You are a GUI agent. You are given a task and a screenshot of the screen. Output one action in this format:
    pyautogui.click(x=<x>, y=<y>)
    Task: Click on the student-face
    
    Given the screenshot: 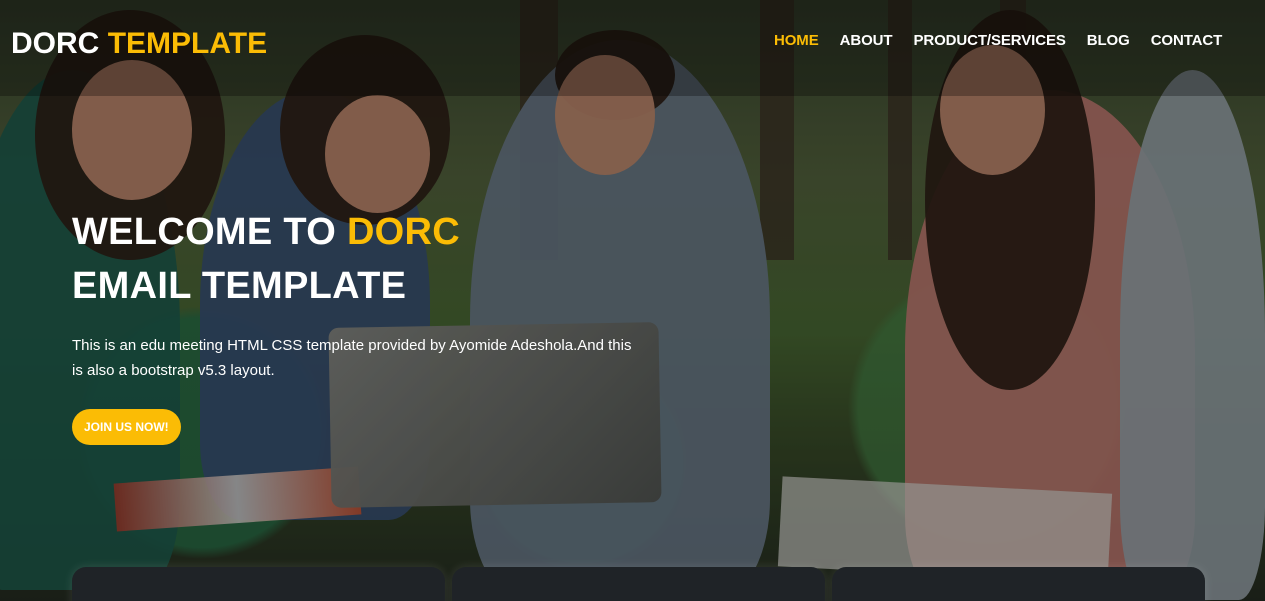 What is the action you would take?
    pyautogui.click(x=377, y=154)
    